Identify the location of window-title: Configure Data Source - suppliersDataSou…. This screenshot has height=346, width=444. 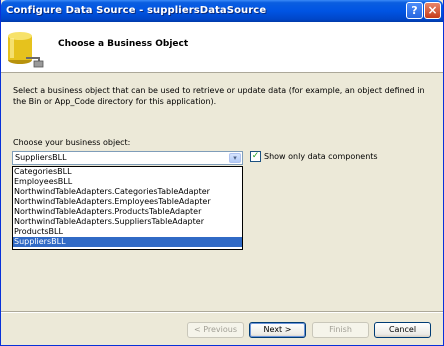
(136, 10).